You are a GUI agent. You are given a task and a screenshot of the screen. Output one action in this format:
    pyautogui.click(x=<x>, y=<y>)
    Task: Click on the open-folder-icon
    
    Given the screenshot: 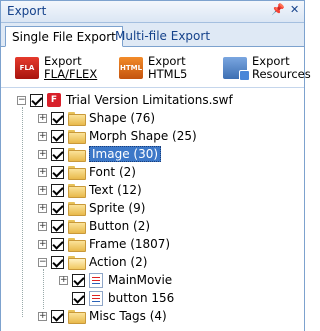 What is the action you would take?
    pyautogui.click(x=77, y=263)
    